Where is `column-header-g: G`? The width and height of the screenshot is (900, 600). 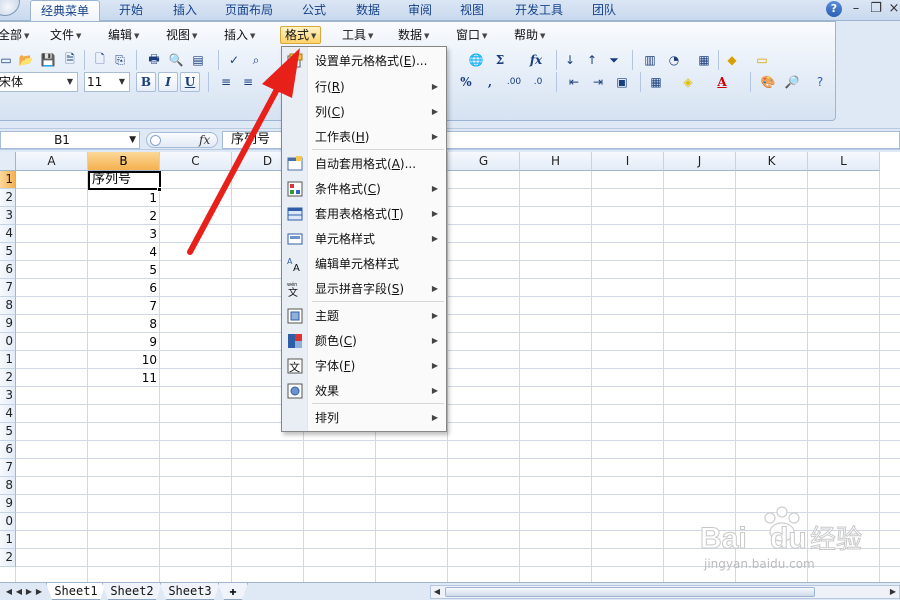
column-header-g: G is located at coordinates (484, 161).